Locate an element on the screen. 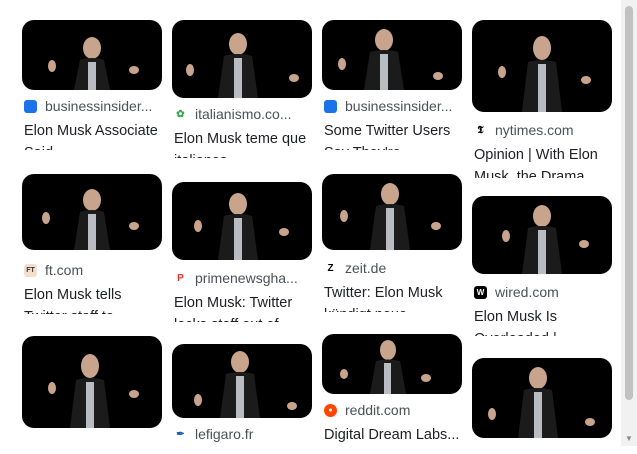  scroll-down-arrow-icon: ▼ is located at coordinates (629, 438).